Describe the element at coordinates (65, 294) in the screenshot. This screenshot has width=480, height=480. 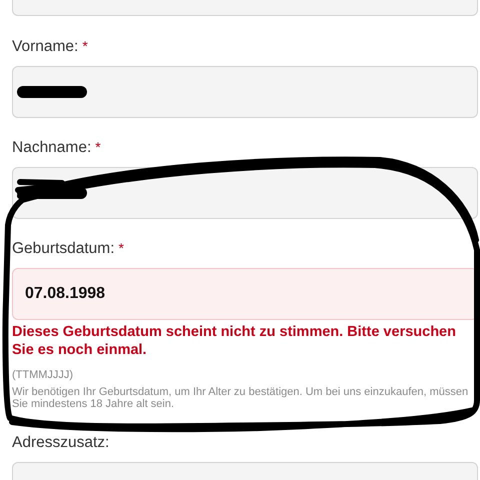
I see `field-value: 07.08.1998` at that location.